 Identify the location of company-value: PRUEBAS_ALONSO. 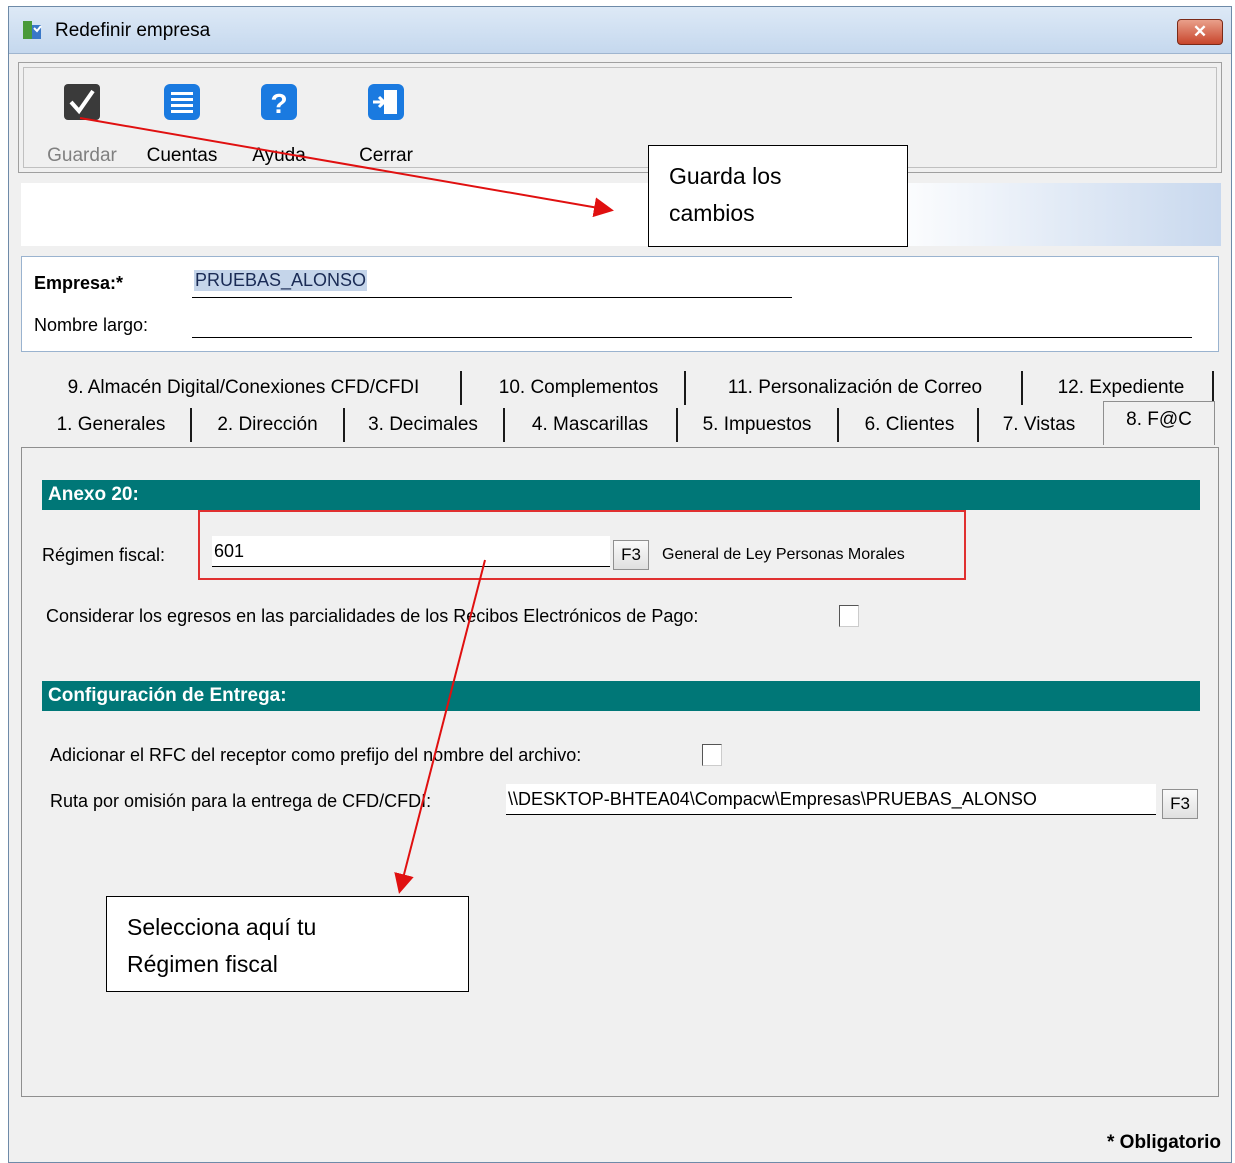
(281, 280).